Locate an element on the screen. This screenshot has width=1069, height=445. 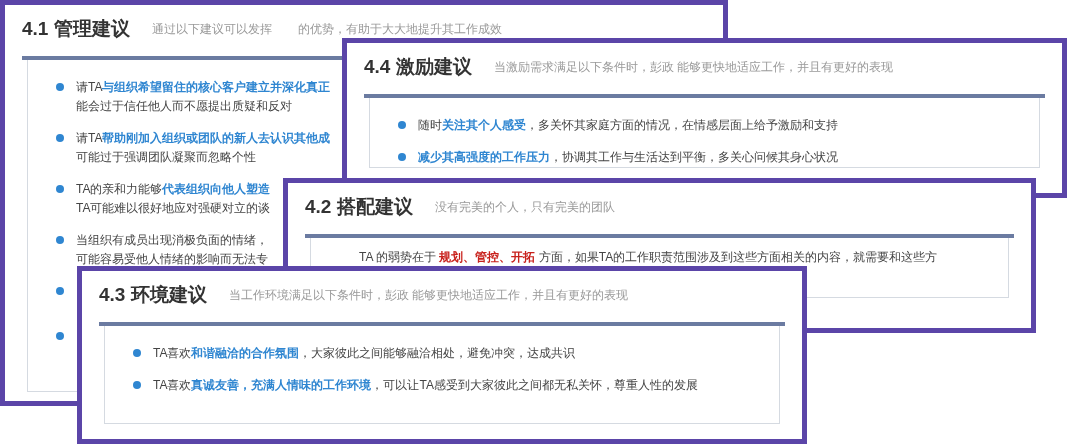
paragraph-text: TA 的弱势在于 规划、管控、开拓 方面，如果TA的工作职责范围涉及到这些方面相关的内容，就需要和这些方 is located at coordinates (649, 257).